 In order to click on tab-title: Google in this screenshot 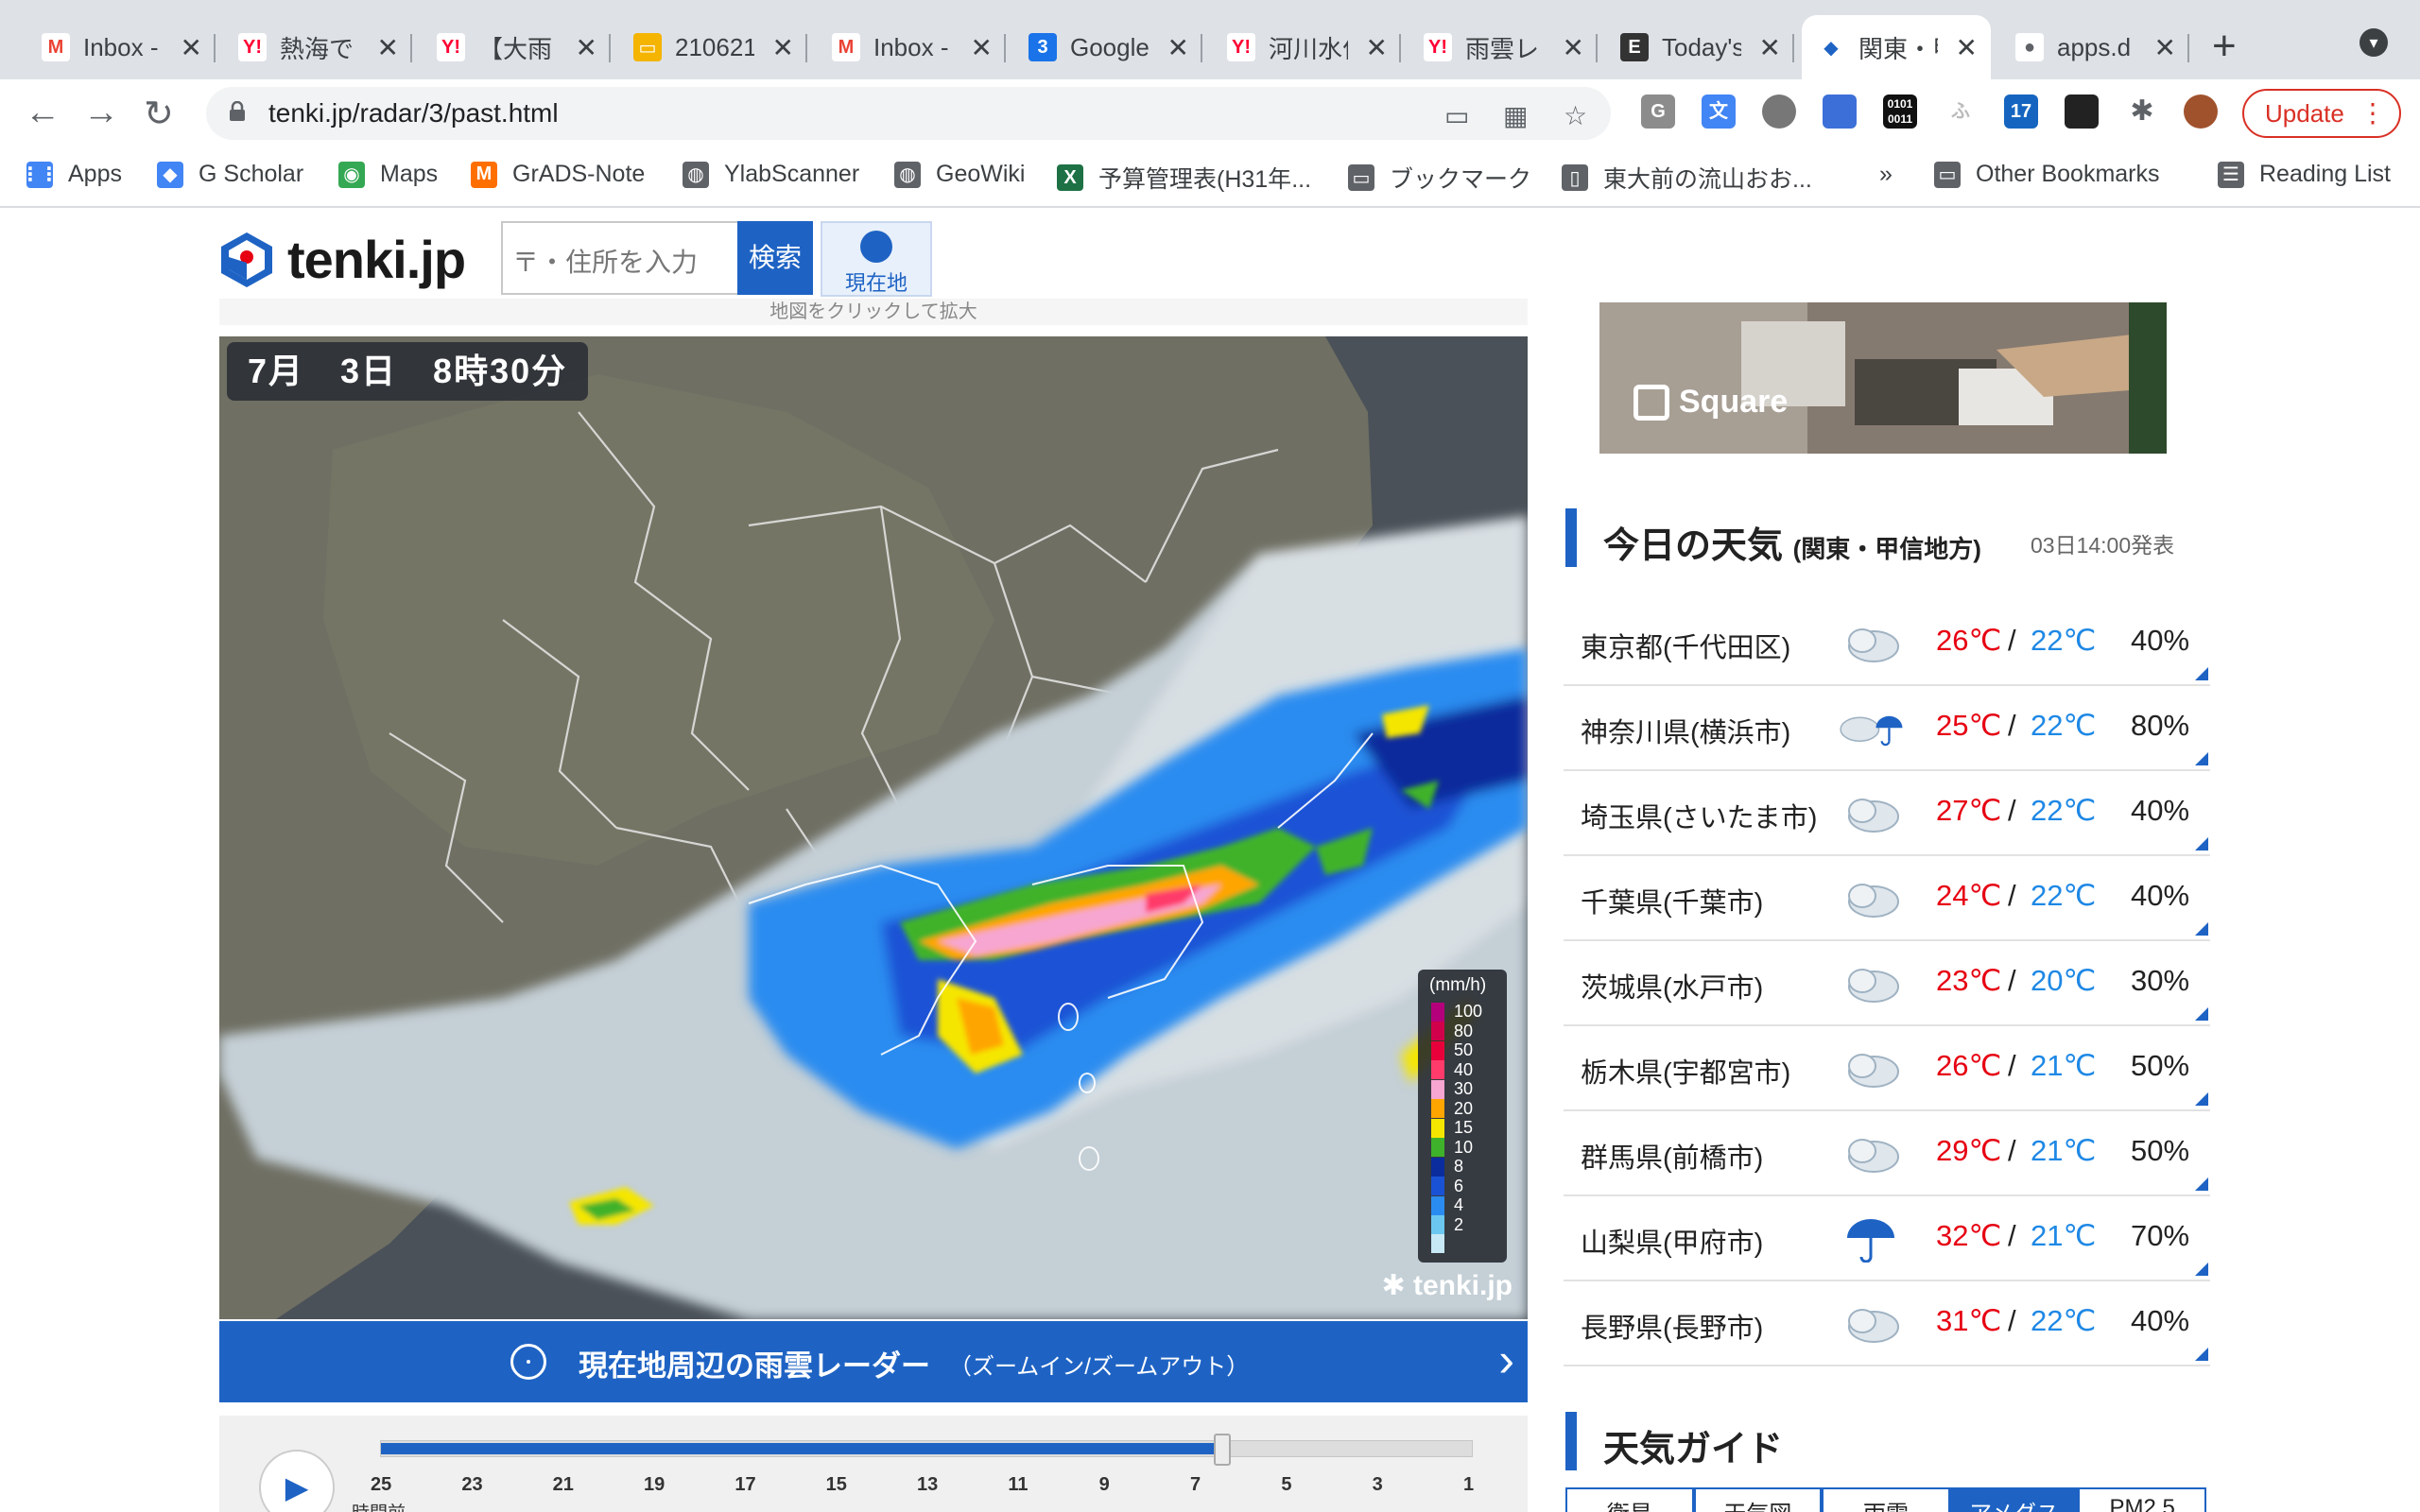, I will do `click(1110, 46)`.